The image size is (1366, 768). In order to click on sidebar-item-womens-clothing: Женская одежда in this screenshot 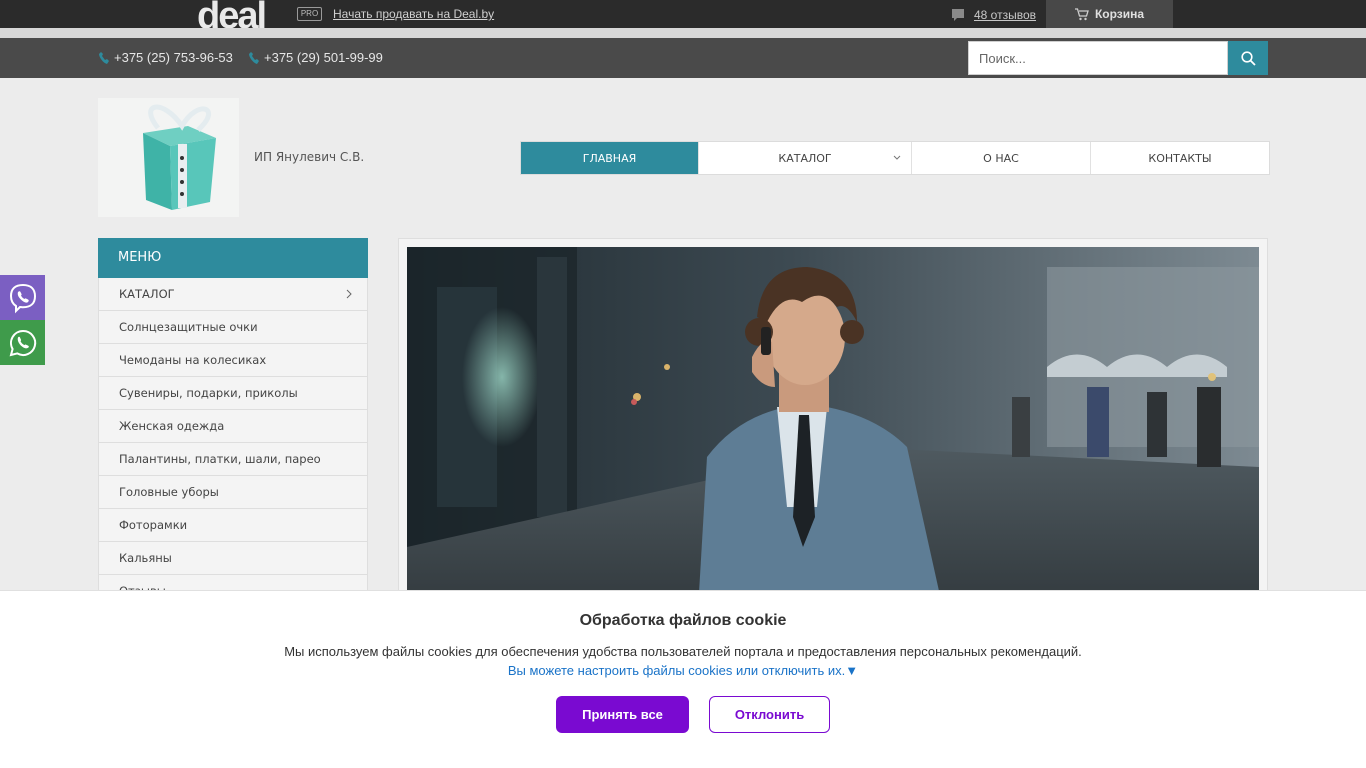, I will do `click(233, 426)`.